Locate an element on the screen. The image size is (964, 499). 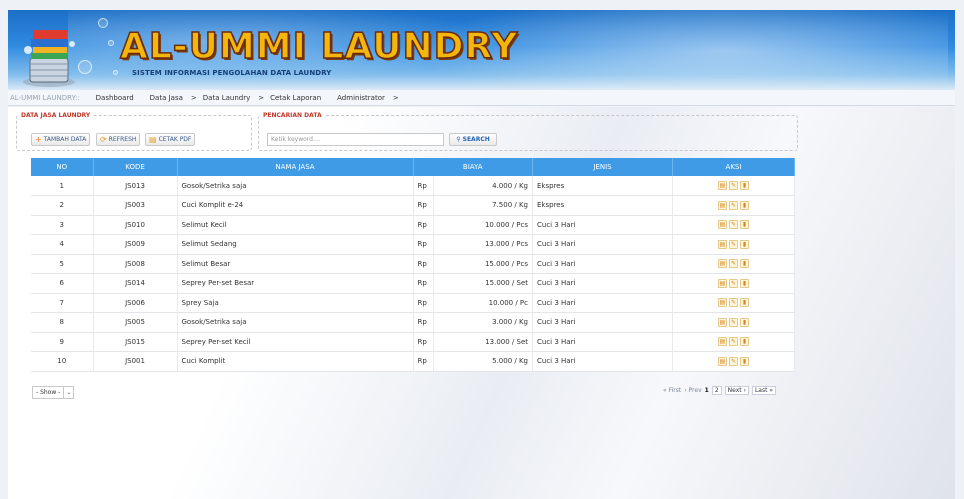
refresh-label: REFRESH is located at coordinates (122, 139).